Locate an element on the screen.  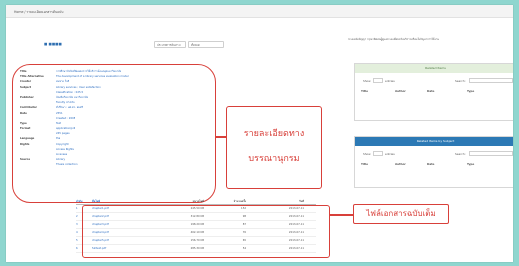
related-subject-header: Related Items by Subject is located at coordinates (434, 141).